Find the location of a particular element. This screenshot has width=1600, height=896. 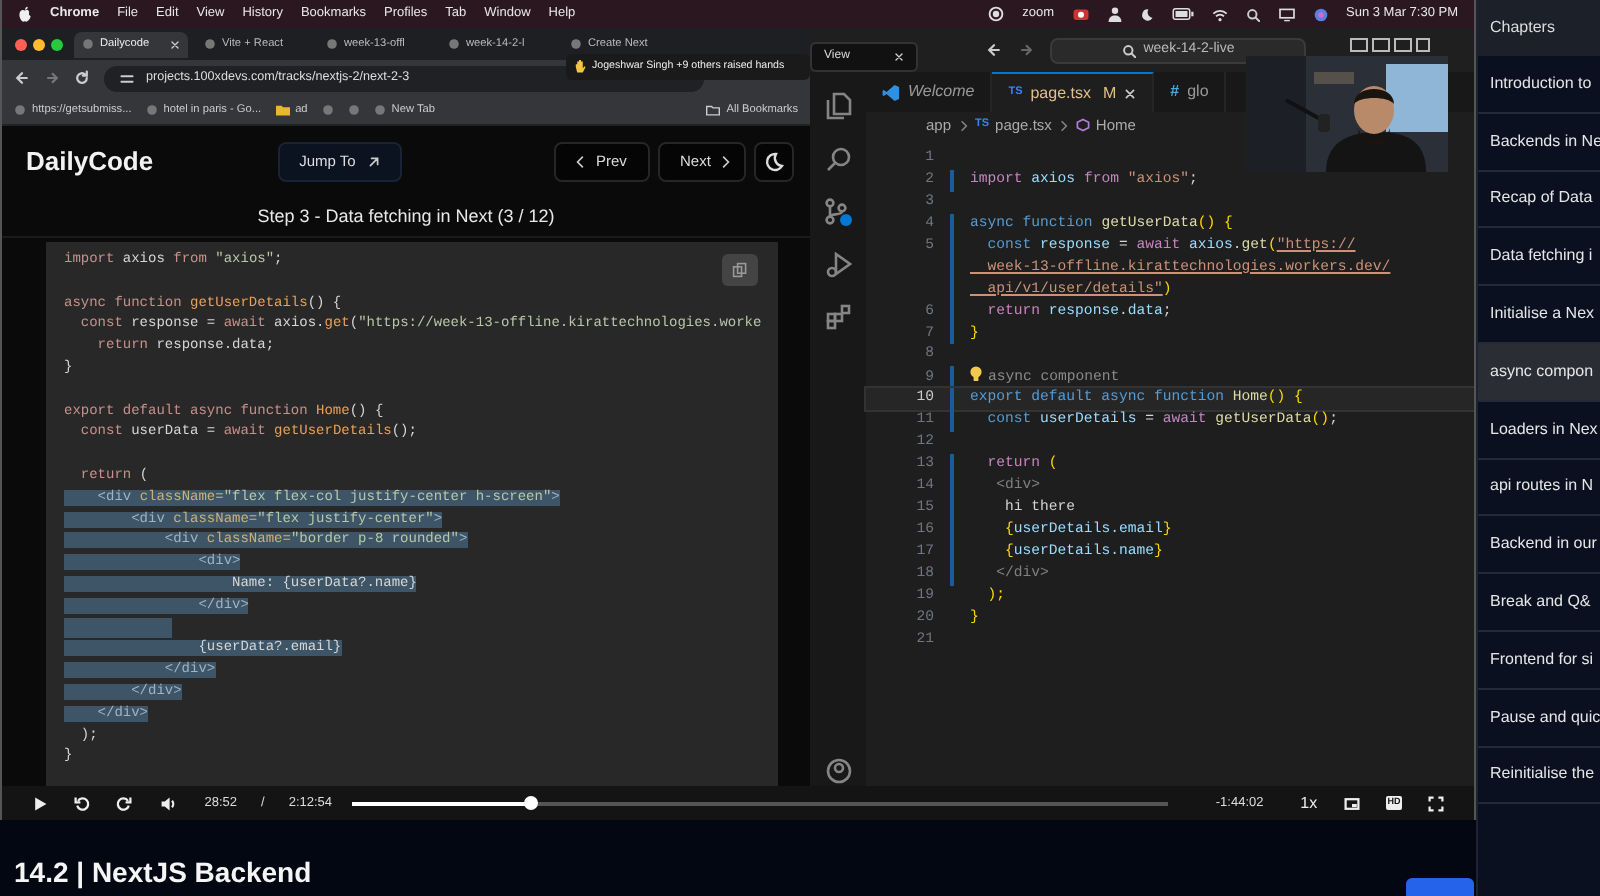

lightbulb-icon is located at coordinates (976, 374).